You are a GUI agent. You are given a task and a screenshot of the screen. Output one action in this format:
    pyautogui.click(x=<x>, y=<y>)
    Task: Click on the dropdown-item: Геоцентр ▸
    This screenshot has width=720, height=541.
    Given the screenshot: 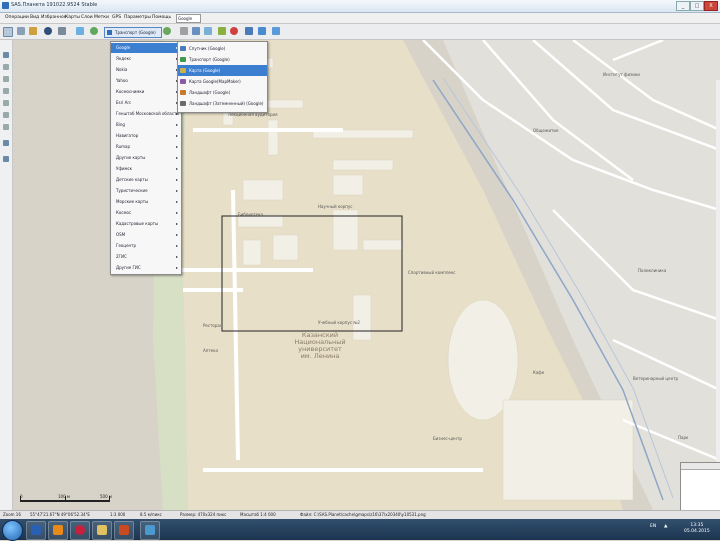 What is the action you would take?
    pyautogui.click(x=146, y=246)
    